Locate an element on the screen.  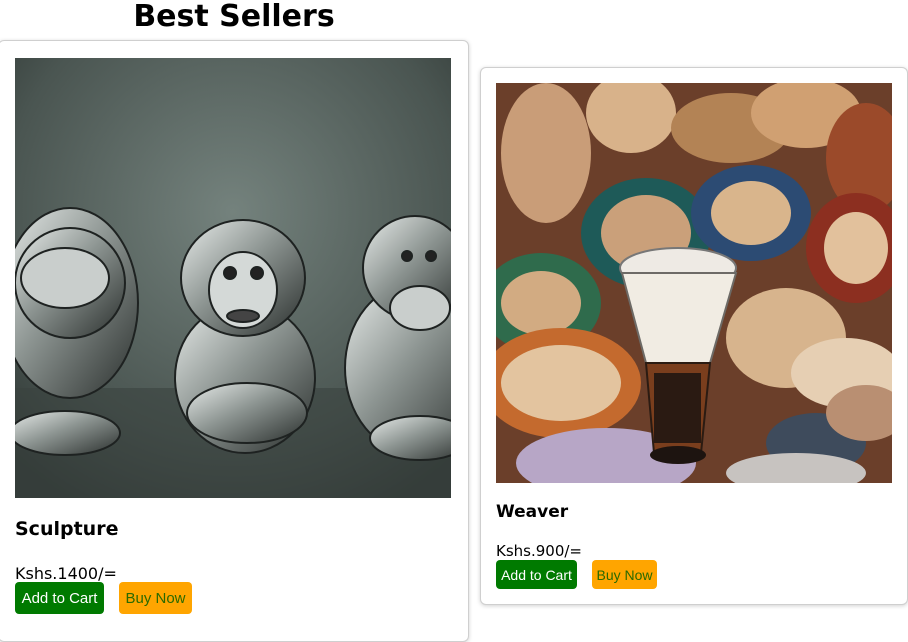
product-price: Kshs.1400/= is located at coordinates (66, 573).